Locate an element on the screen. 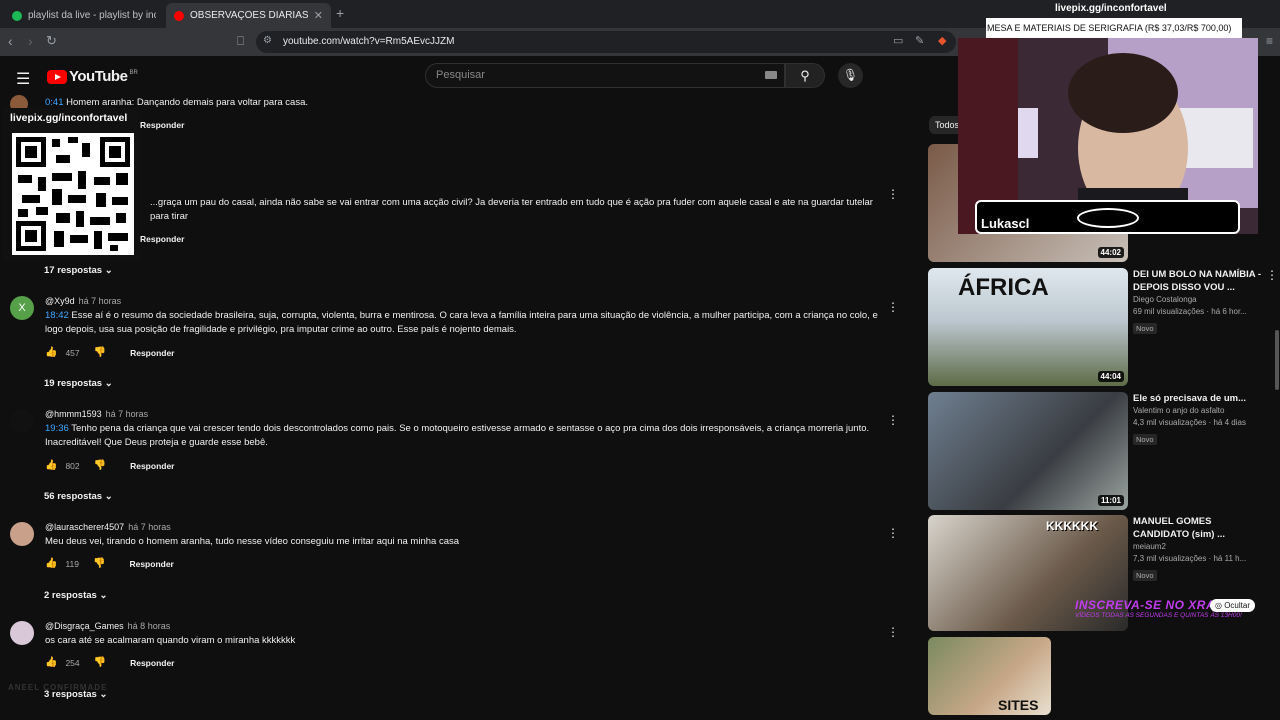 The image size is (1280, 720). hide-button: ◎ Ocultar is located at coordinates (1232, 605).